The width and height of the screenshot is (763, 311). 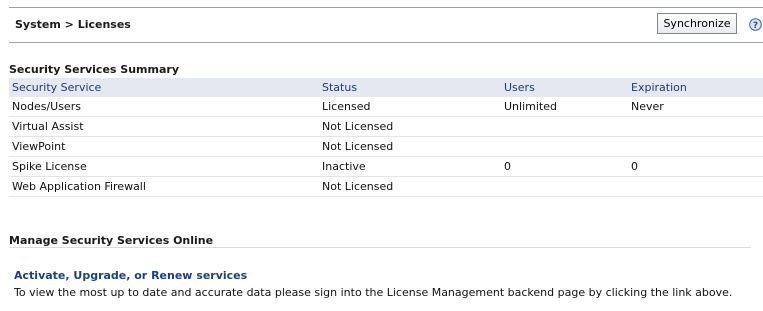 What do you see at coordinates (164, 166) in the screenshot?
I see `service-name-cell: Spike License` at bounding box center [164, 166].